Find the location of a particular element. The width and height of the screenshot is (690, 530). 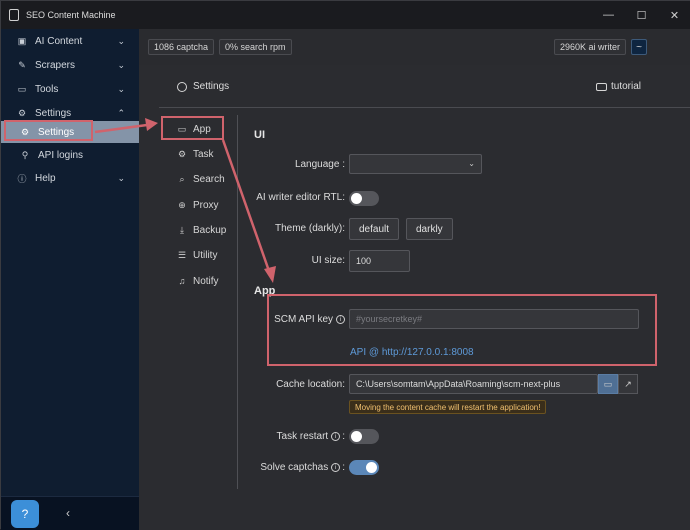

solve-captchas-label-text: Solve captchas is located at coordinates (294, 467).